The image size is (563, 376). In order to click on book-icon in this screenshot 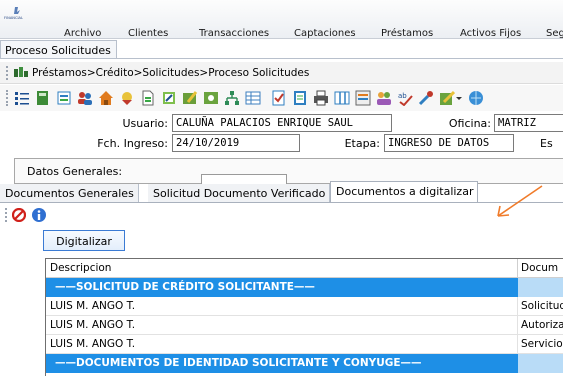, I will do `click(43, 98)`.